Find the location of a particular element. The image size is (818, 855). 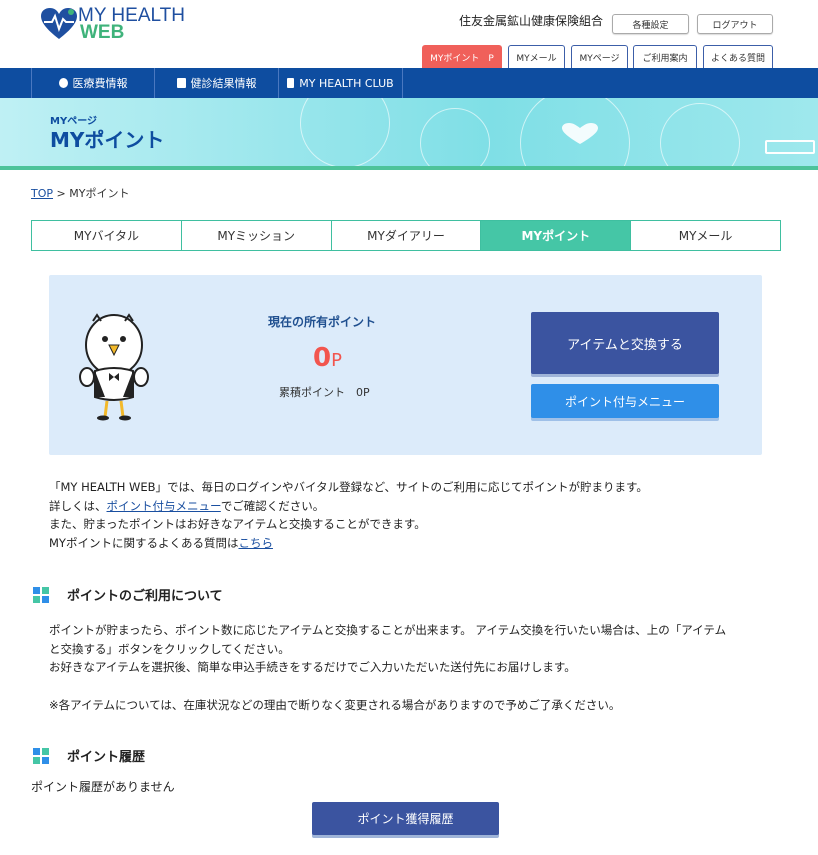

bookmark-icon is located at coordinates (291, 83).